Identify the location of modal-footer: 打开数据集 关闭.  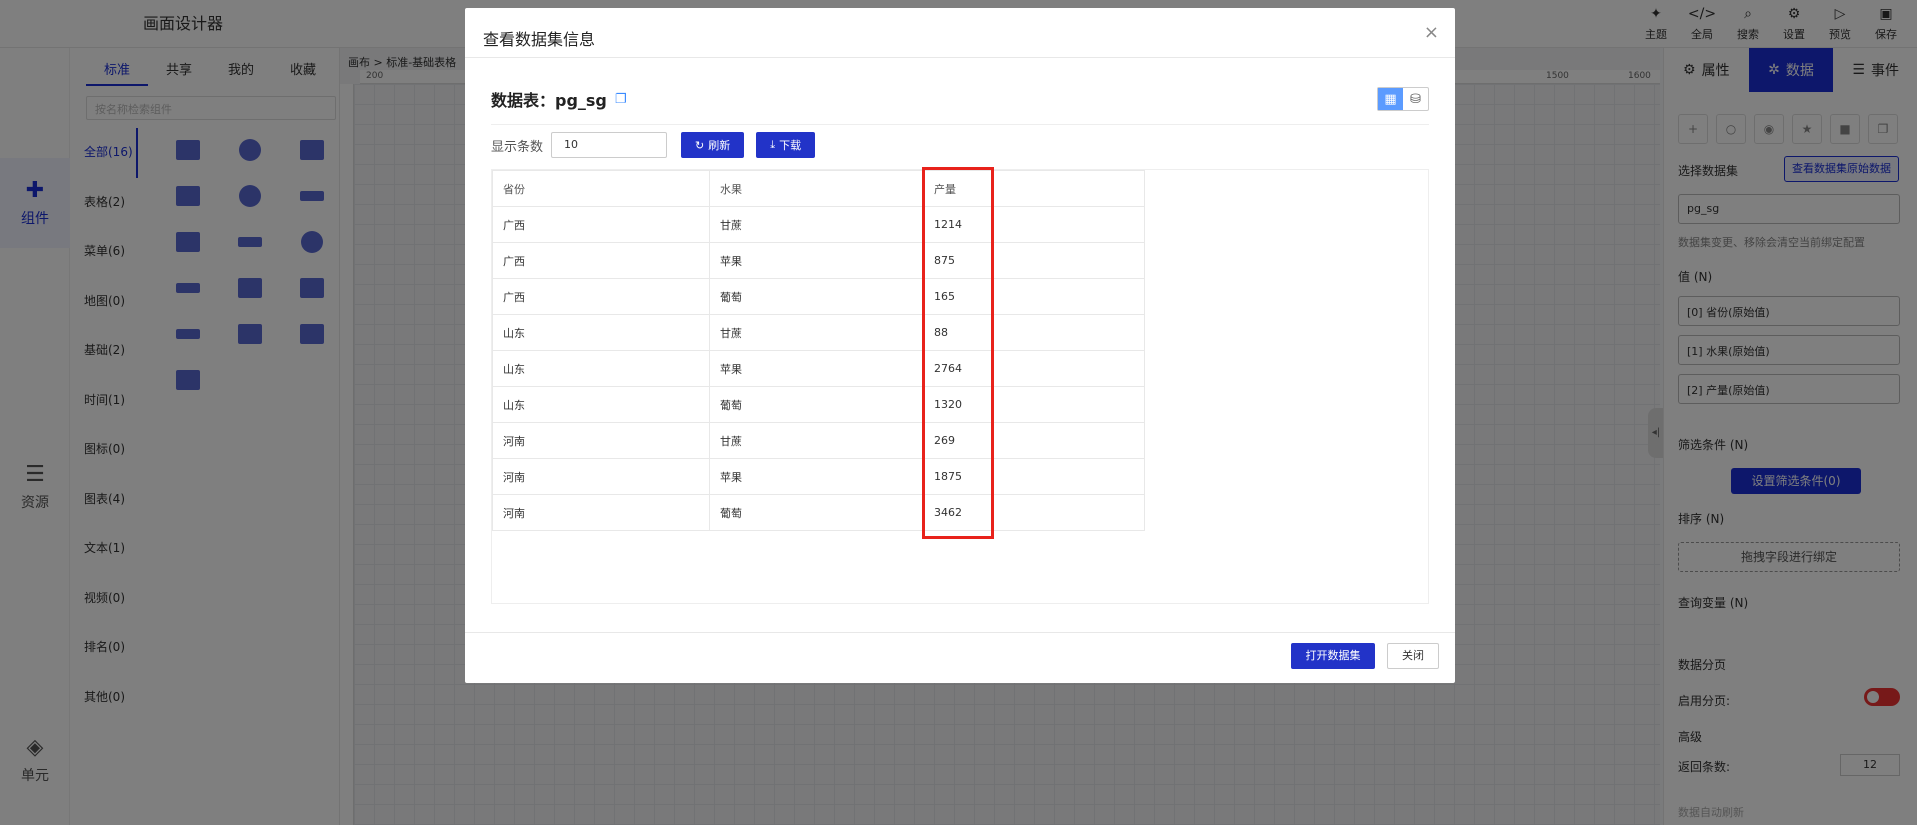
(960, 657).